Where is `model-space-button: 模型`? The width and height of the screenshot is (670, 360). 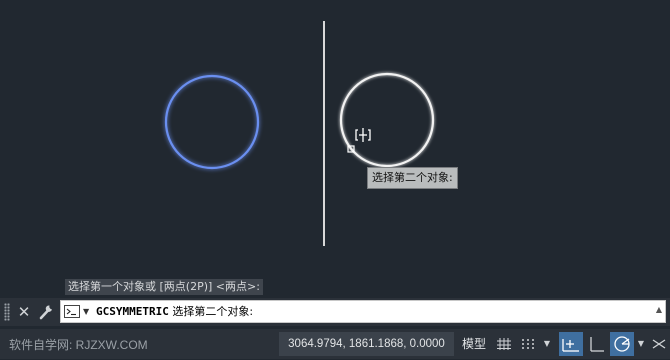
model-space-button: 模型 is located at coordinates (474, 344).